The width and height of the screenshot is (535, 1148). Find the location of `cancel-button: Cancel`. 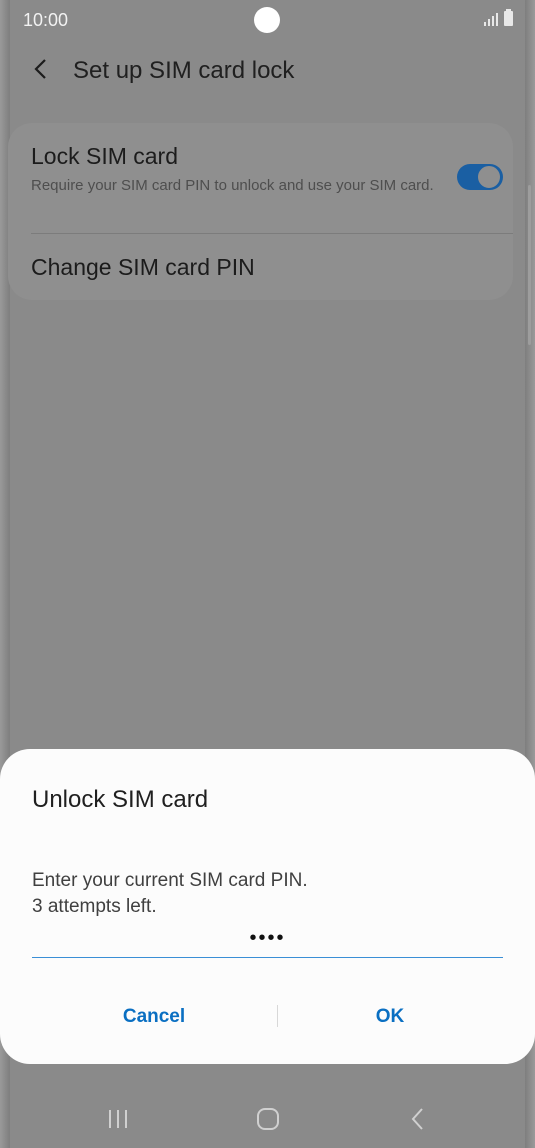

cancel-button: Cancel is located at coordinates (154, 1017).